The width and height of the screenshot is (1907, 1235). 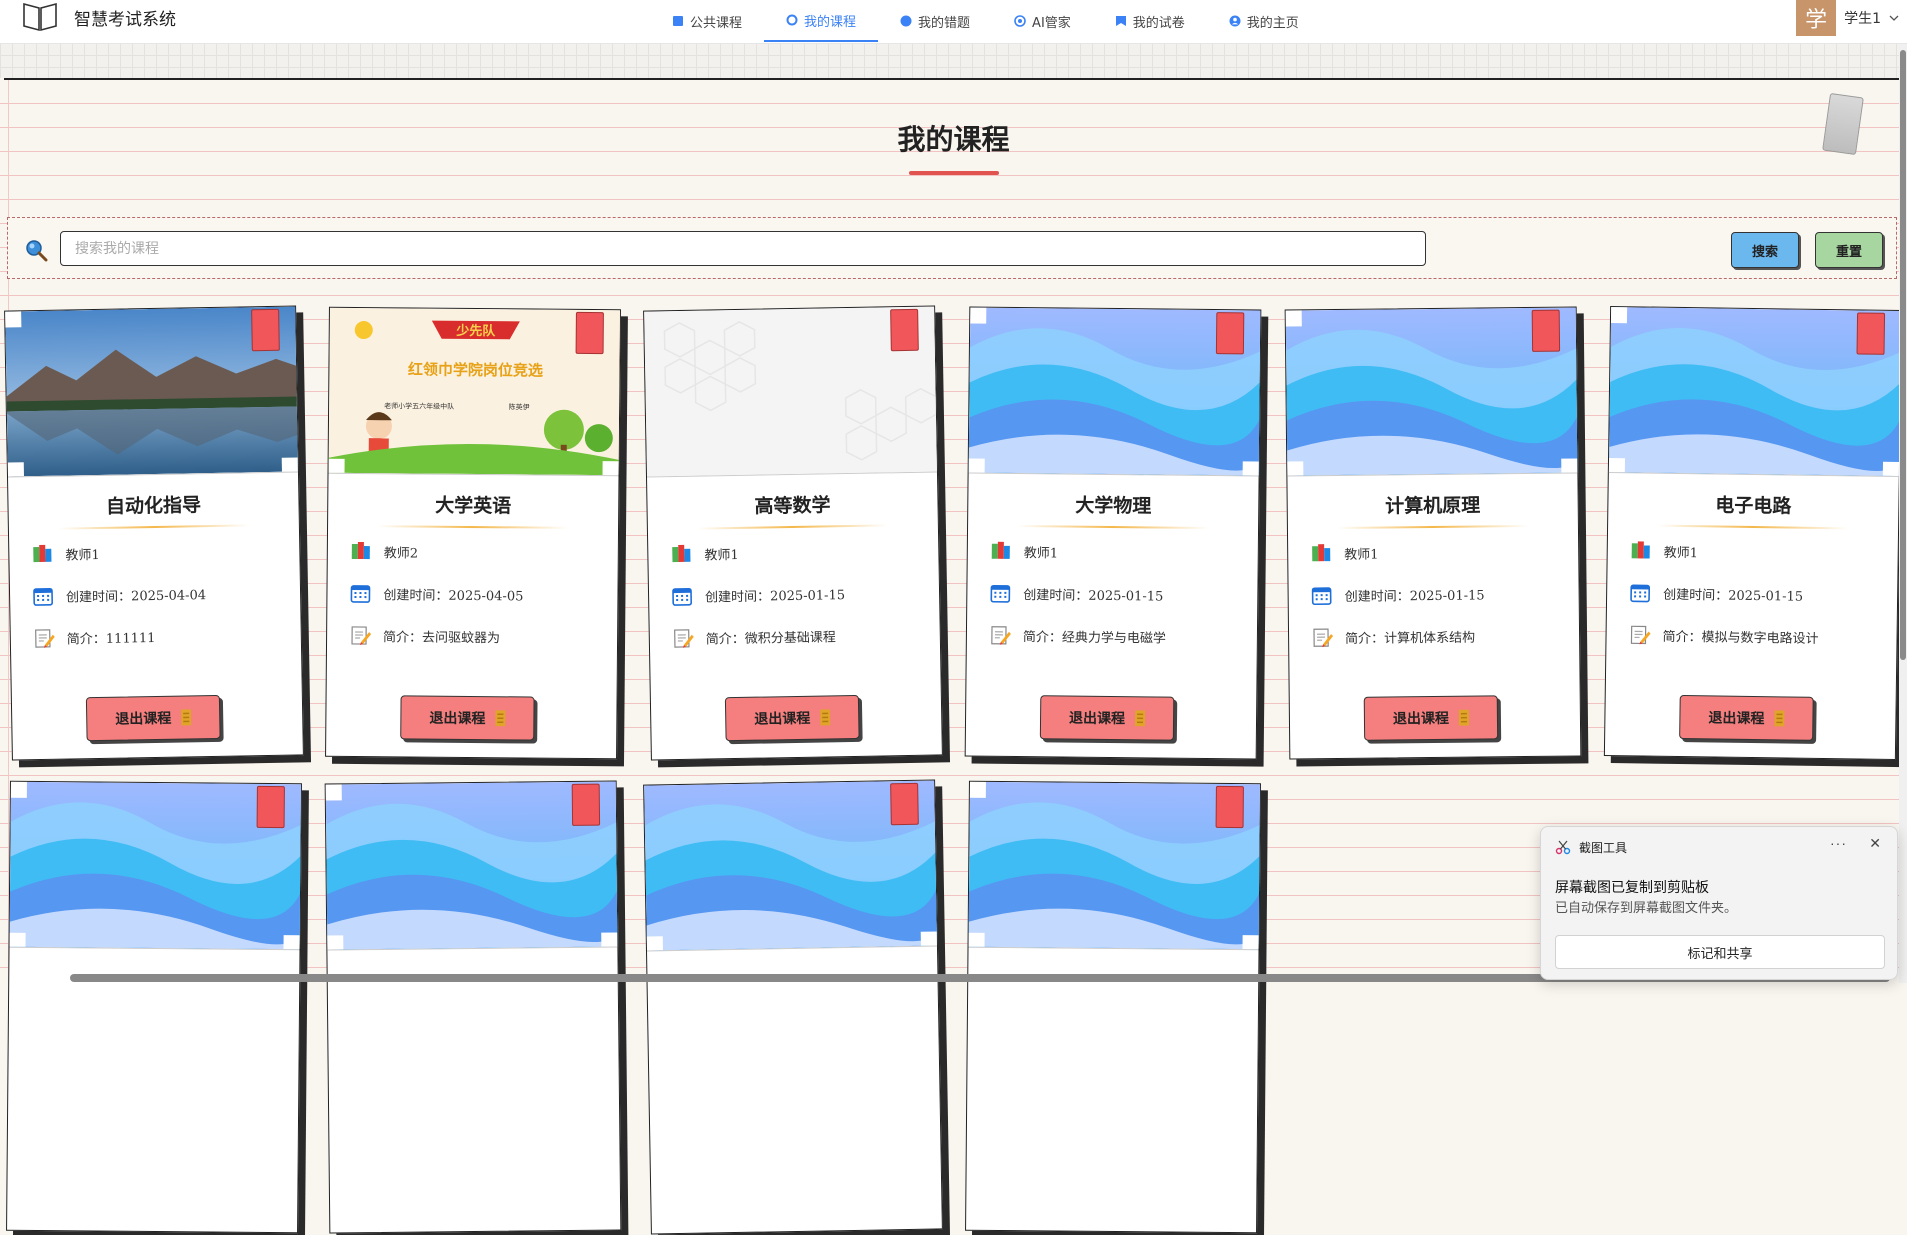 I want to click on course-title: 高等数学, so click(x=792, y=506).